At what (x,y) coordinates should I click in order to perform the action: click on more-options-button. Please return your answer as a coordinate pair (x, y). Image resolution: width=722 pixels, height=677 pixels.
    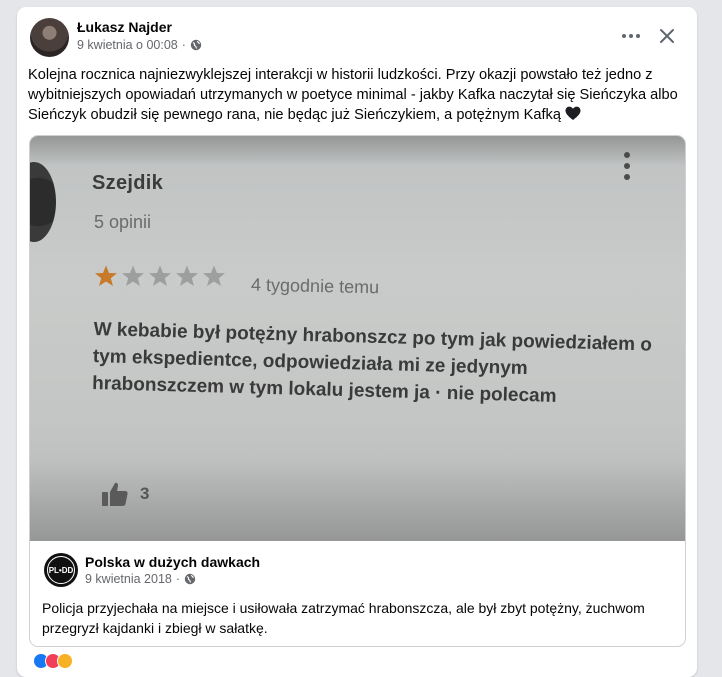
    Looking at the image, I should click on (631, 36).